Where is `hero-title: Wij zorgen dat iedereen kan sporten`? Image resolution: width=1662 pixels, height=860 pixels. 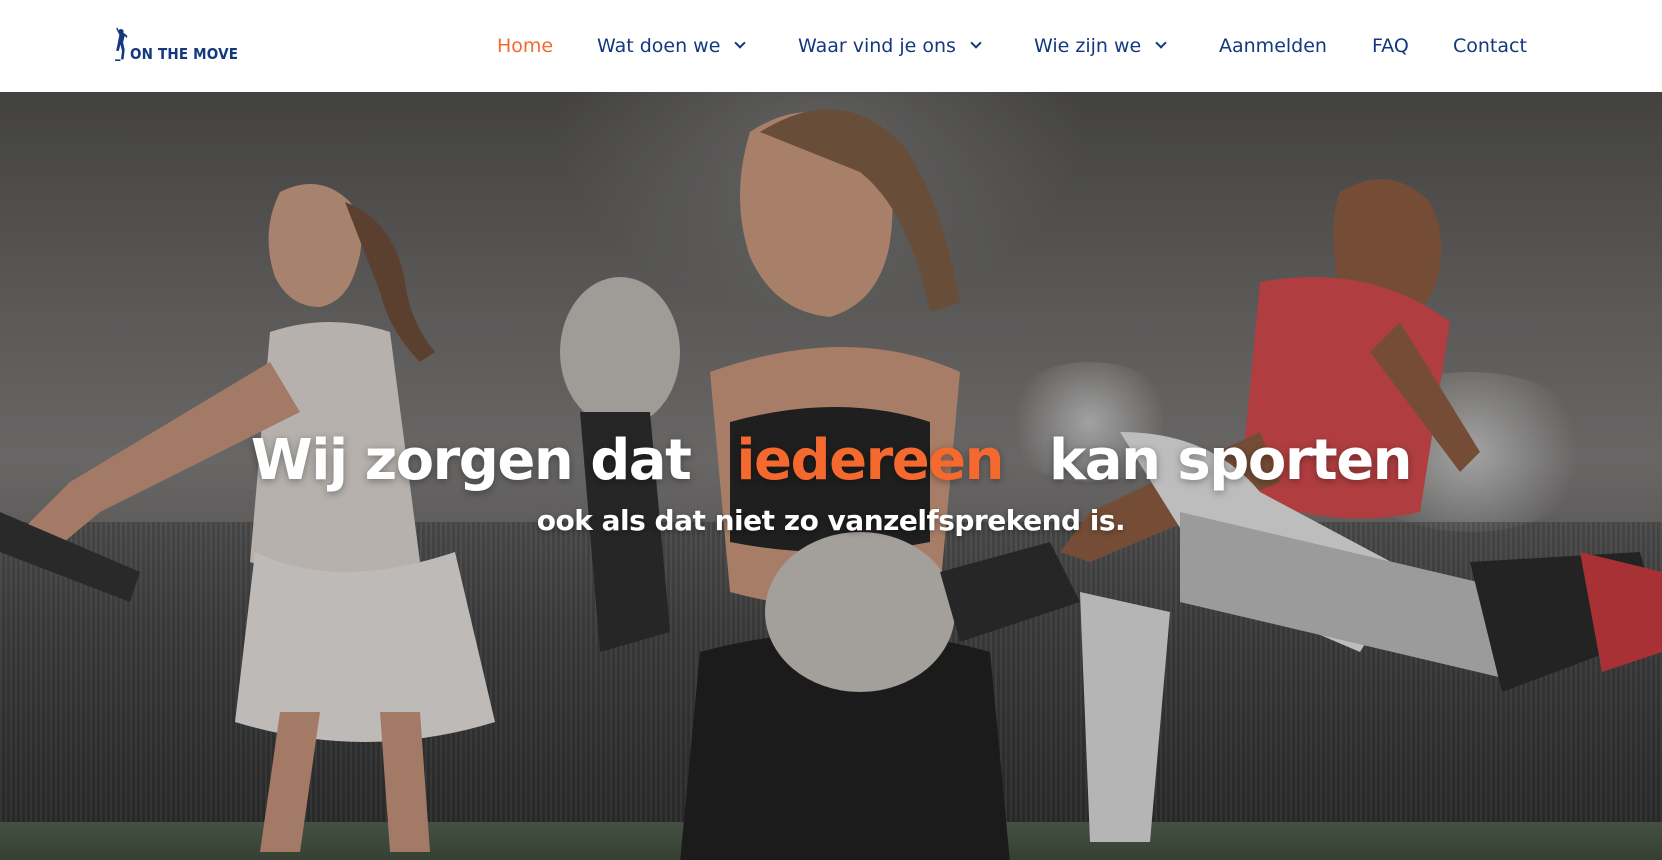 hero-title: Wij zorgen dat iedereen kan sporten is located at coordinates (831, 460).